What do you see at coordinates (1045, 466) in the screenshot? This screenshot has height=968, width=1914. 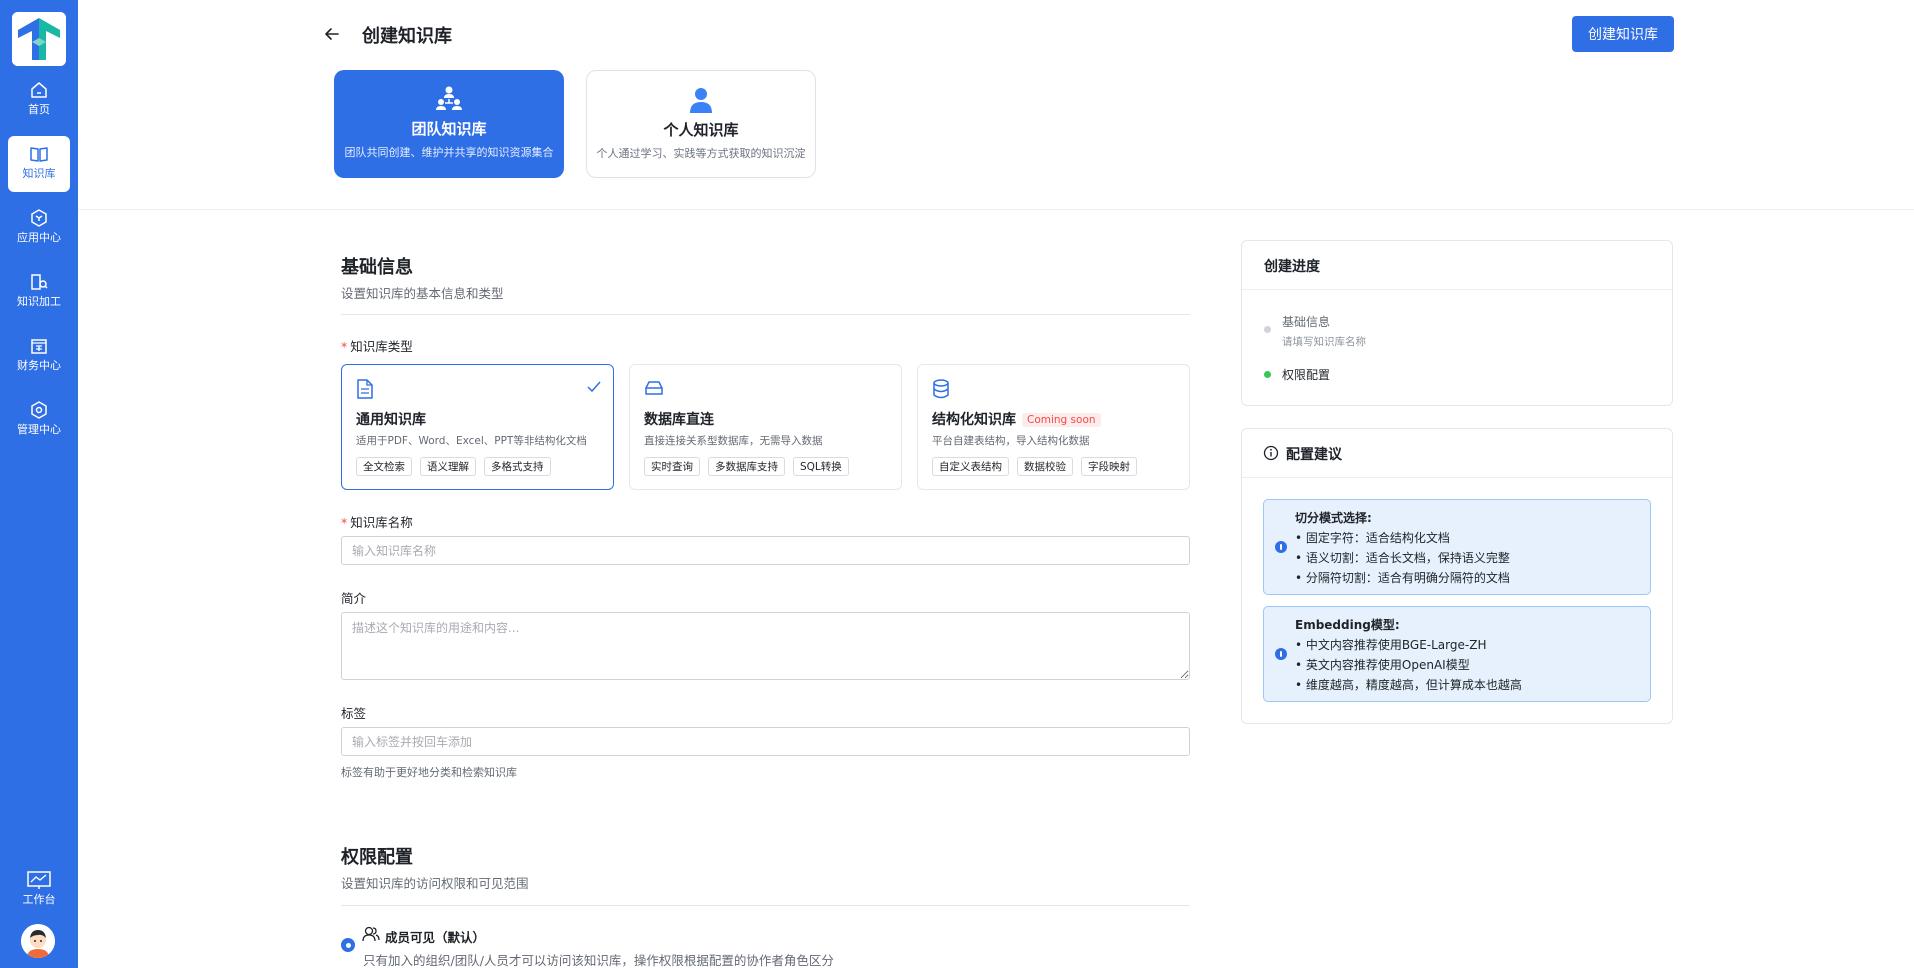 I see `feature-tag: 数据校验` at bounding box center [1045, 466].